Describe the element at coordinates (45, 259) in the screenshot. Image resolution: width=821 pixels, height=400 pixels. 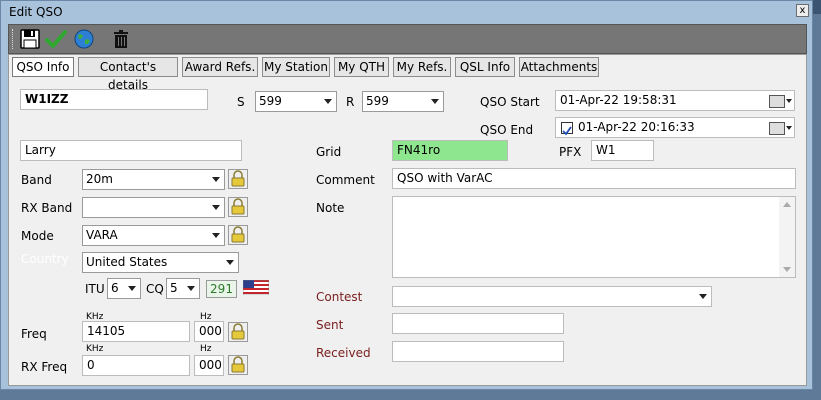
I see `country-label: Country` at that location.